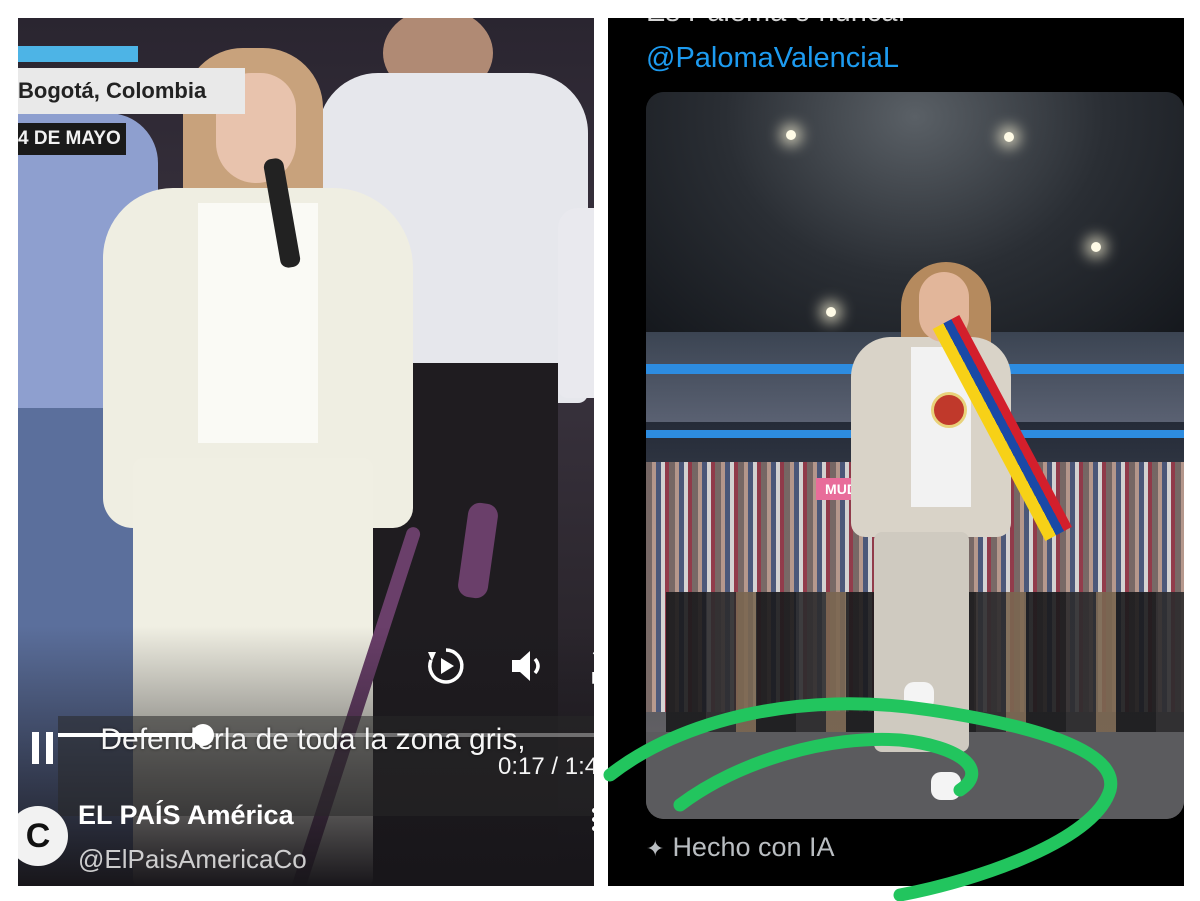 This screenshot has height=901, width=1200. What do you see at coordinates (591, 821) in the screenshot?
I see `more-options-icon` at bounding box center [591, 821].